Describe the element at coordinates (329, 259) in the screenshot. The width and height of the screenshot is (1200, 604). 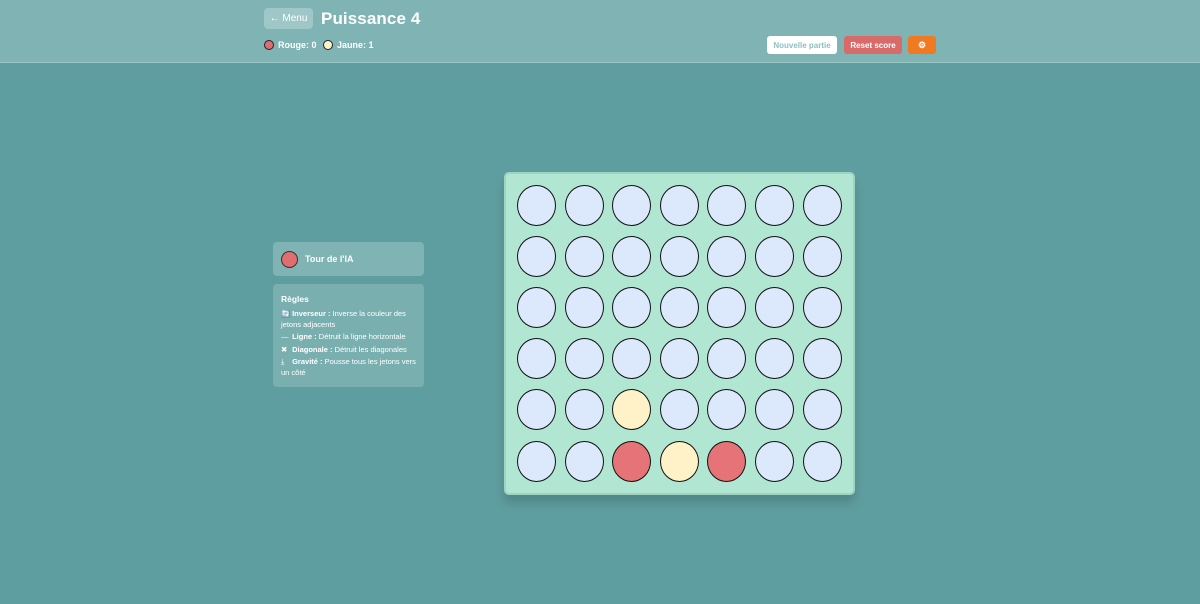
I see `turn-label: Tour de l'IA` at that location.